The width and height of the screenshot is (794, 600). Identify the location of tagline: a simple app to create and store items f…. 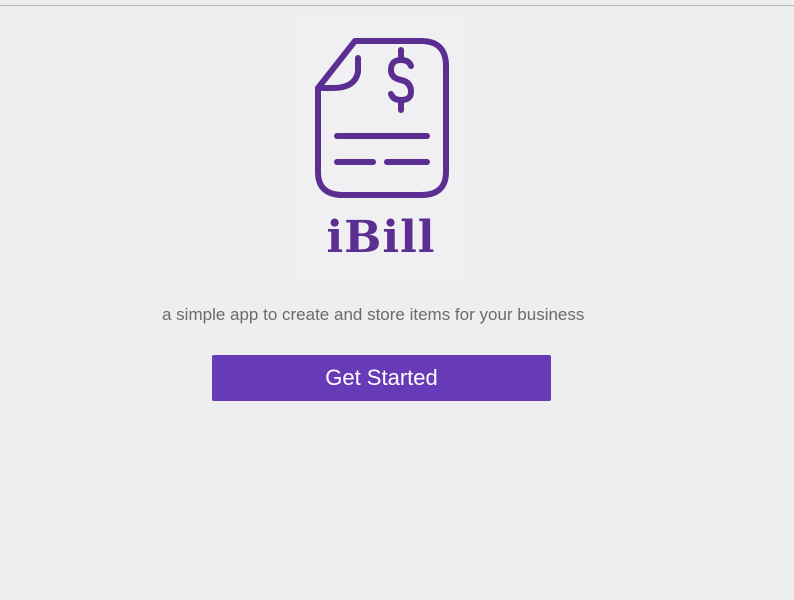
(373, 314).